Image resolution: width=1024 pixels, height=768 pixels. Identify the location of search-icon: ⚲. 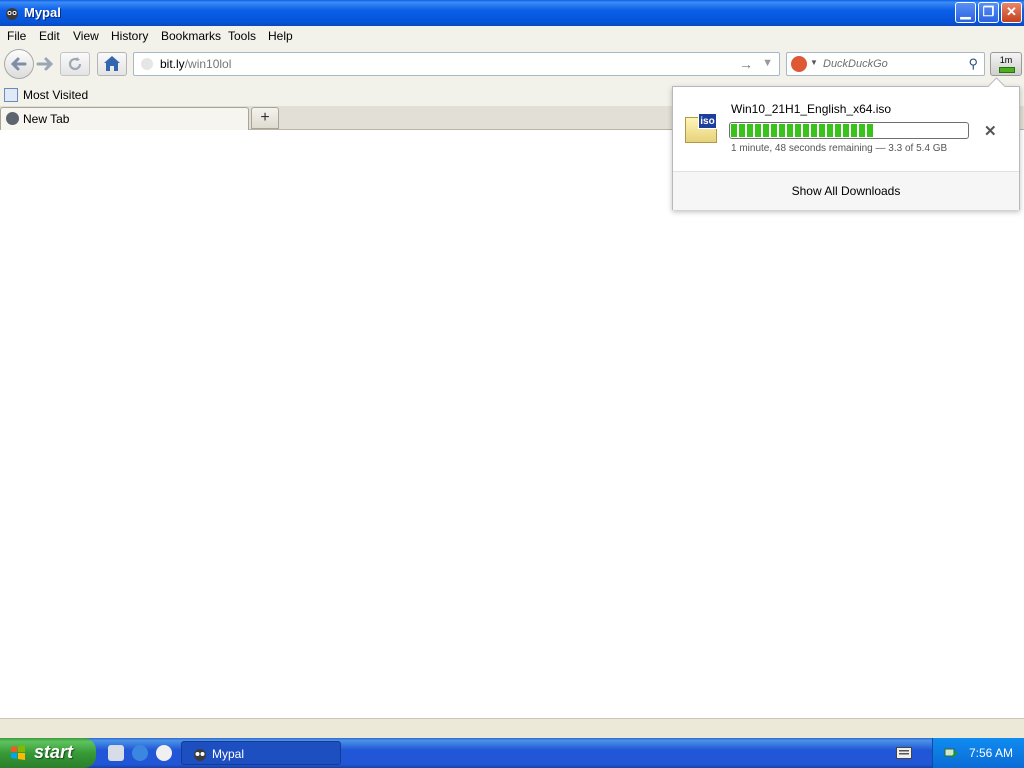
(973, 64).